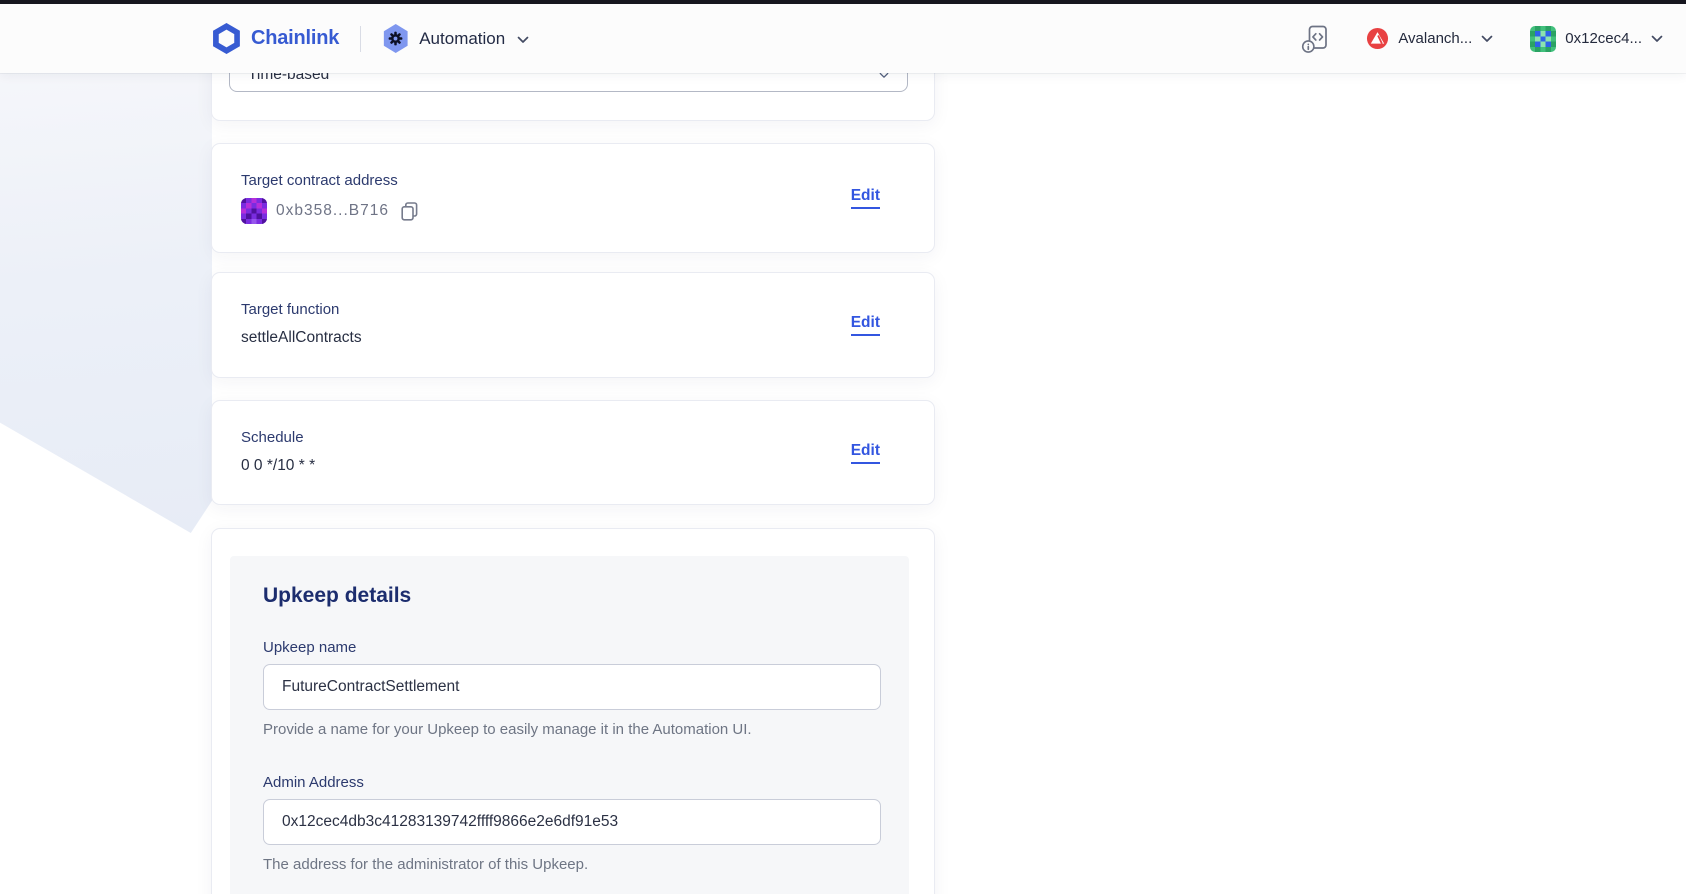  I want to click on product-name: Automation, so click(462, 38).